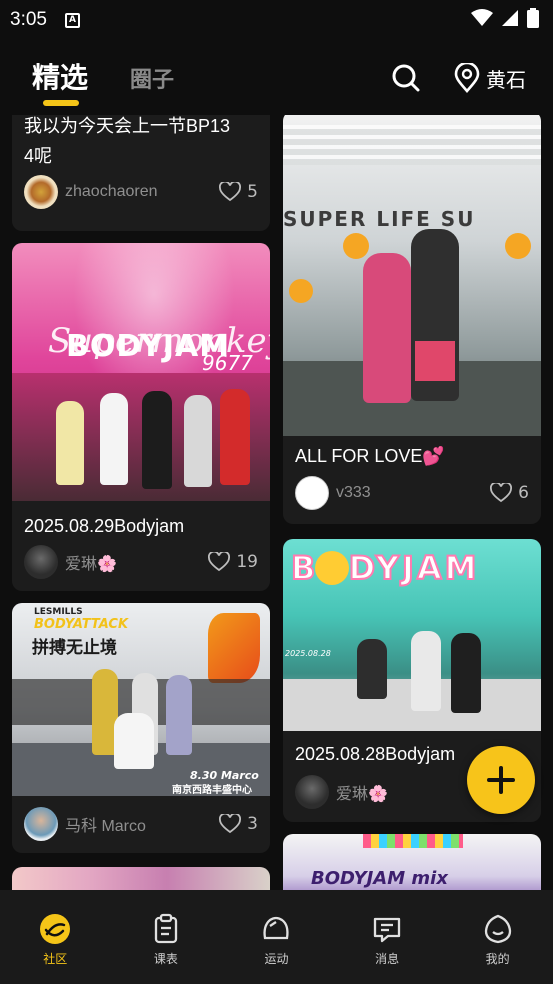 The width and height of the screenshot is (553, 984). I want to click on post-card: 我以为今天会上一节BP13 4呢 zhaochaoren 5, so click(141, 173).